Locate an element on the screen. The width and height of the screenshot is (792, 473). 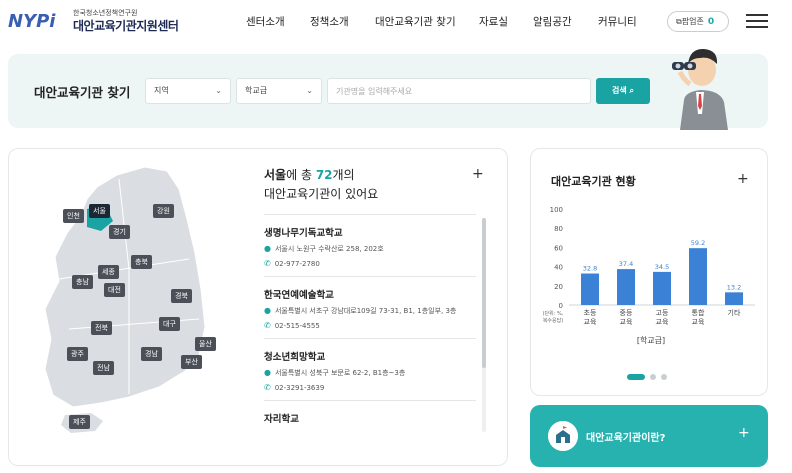
school-address: ● 서울특별시 성북구 보문로 62-2, B1층~3층 is located at coordinates (370, 373).